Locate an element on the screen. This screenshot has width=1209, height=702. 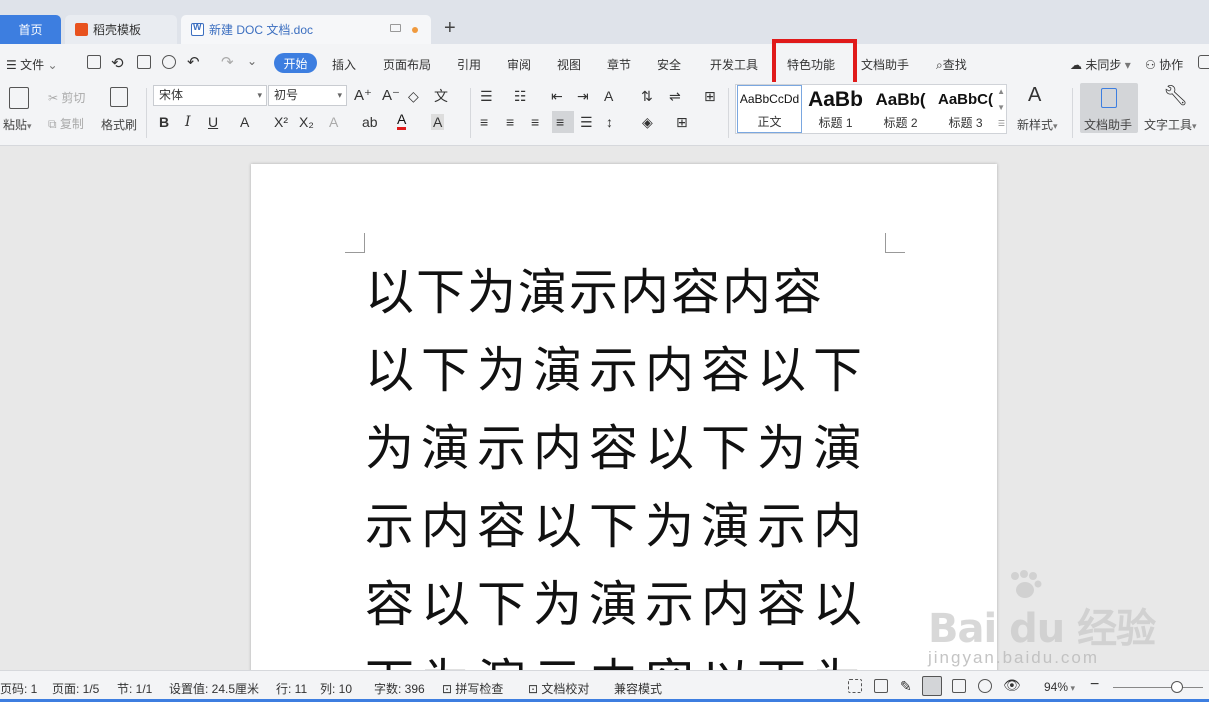
menu-insert: 插入 is located at coordinates (344, 64).